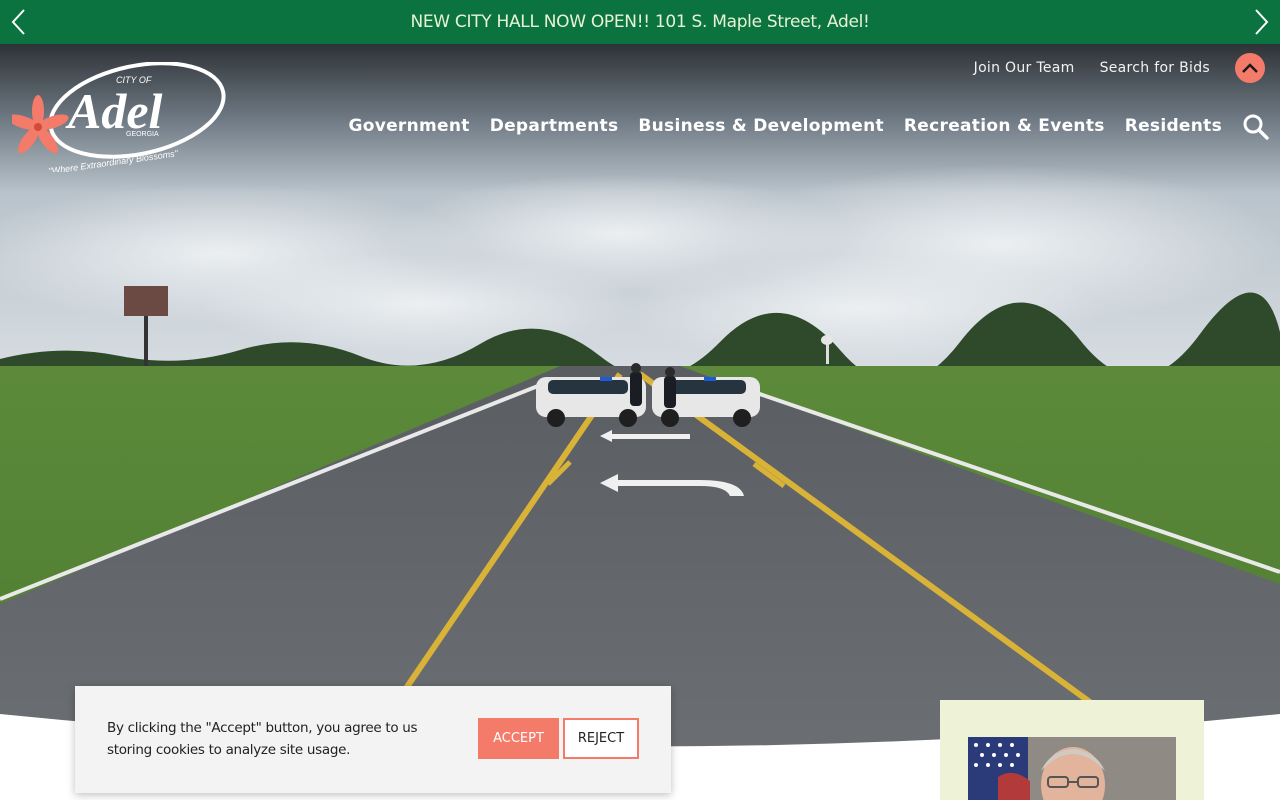  I want to click on logo-state: GEORGIA, so click(142, 134).